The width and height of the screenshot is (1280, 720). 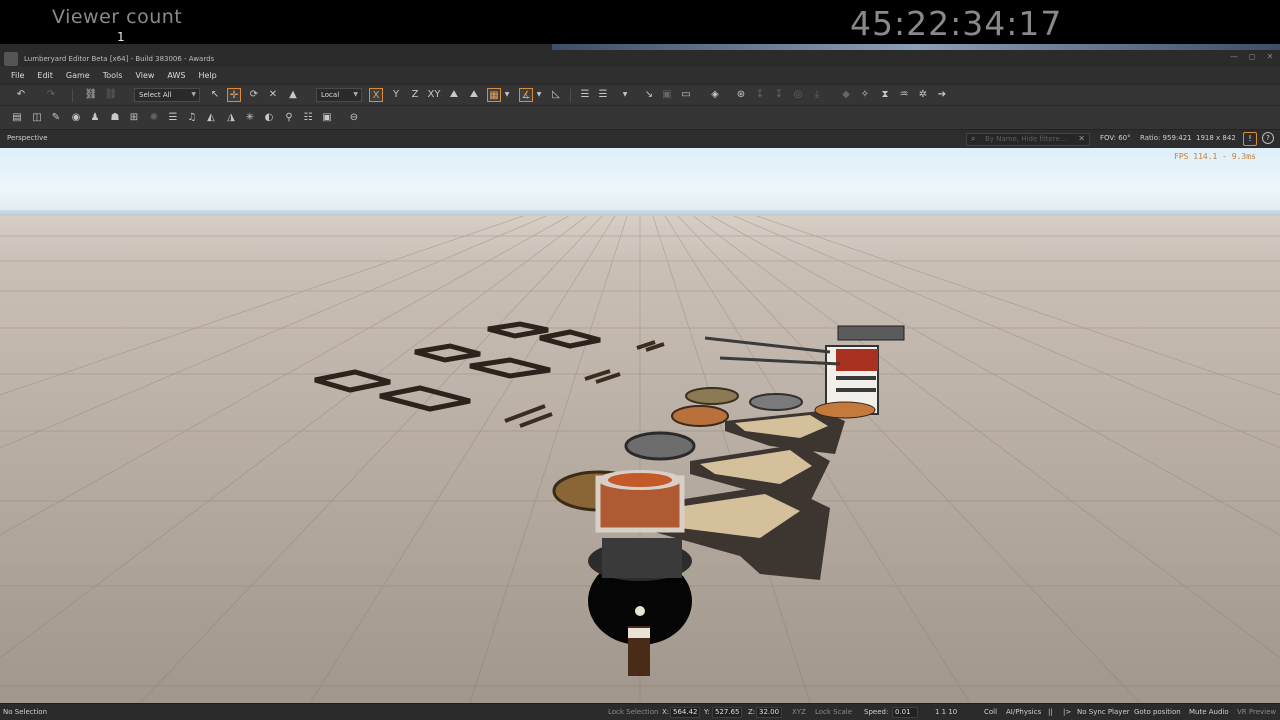 I want to click on follow-terrain-icon: ⛰, so click(x=454, y=95).